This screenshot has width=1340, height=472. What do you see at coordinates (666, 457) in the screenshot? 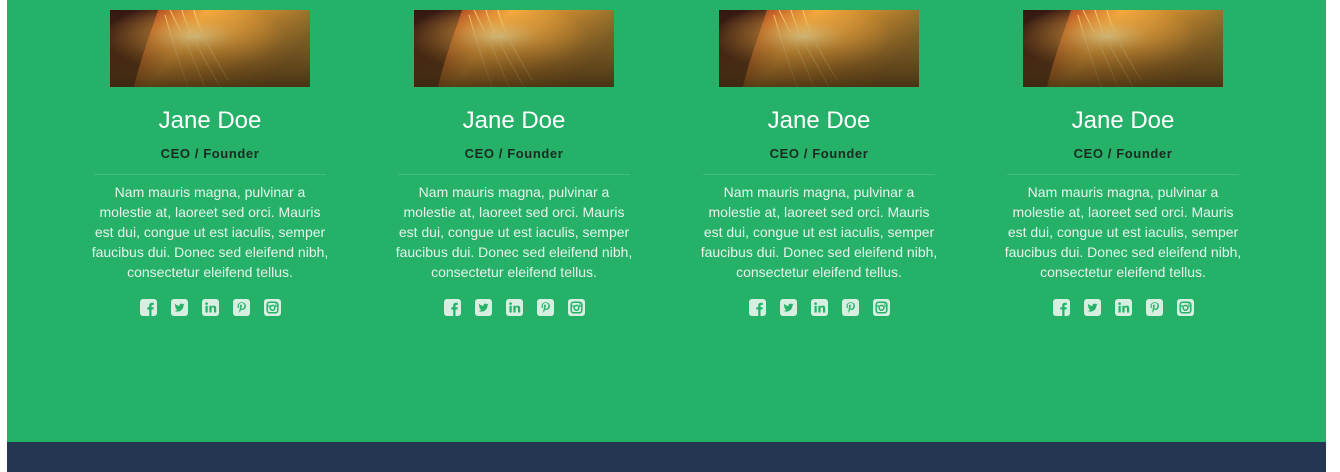
I see `footer-bar` at bounding box center [666, 457].